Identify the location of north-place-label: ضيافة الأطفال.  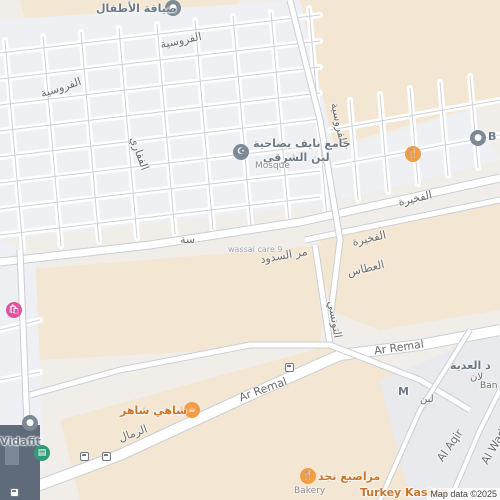
(136, 8).